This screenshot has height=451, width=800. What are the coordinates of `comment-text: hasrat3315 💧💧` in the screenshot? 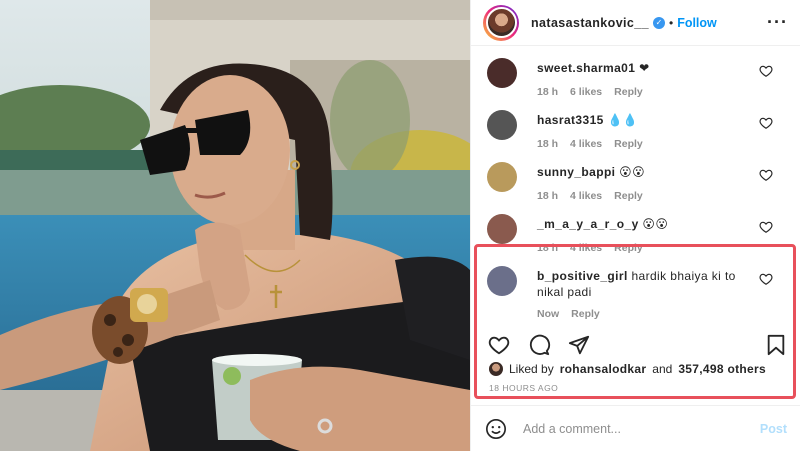 It's located at (644, 115).